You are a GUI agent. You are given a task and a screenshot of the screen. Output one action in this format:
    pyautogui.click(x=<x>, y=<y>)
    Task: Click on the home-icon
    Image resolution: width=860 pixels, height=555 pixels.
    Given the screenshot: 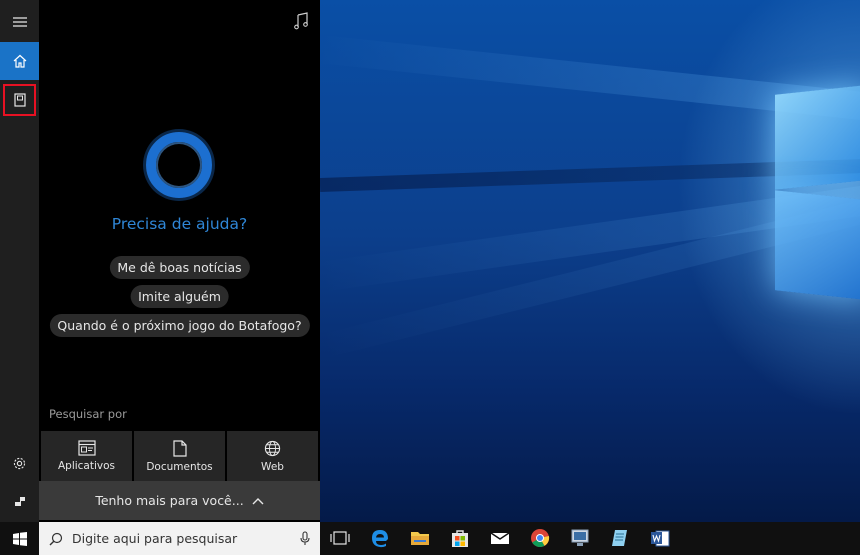 What is the action you would take?
    pyautogui.click(x=19, y=61)
    